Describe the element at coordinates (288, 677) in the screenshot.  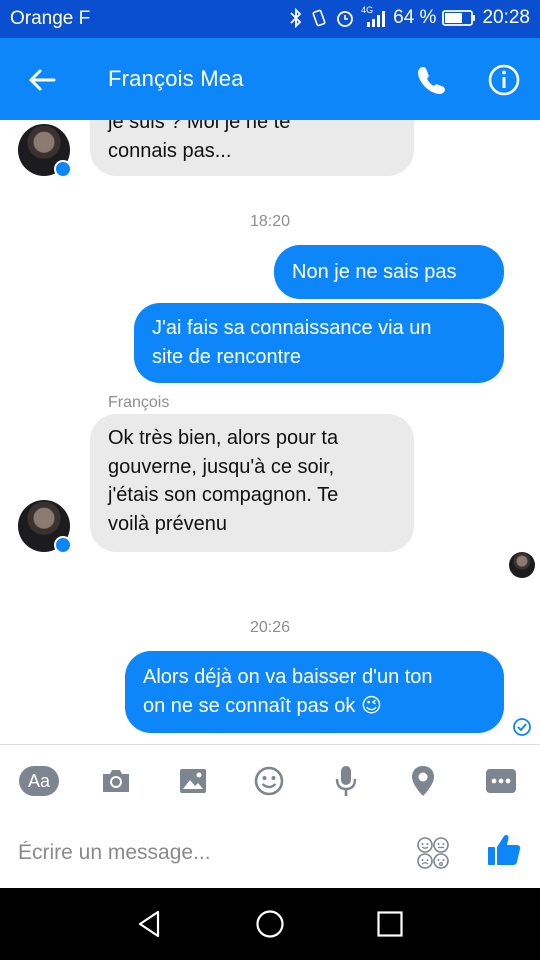
I see `message-text: Alors déjà on va baisser d'un ton` at that location.